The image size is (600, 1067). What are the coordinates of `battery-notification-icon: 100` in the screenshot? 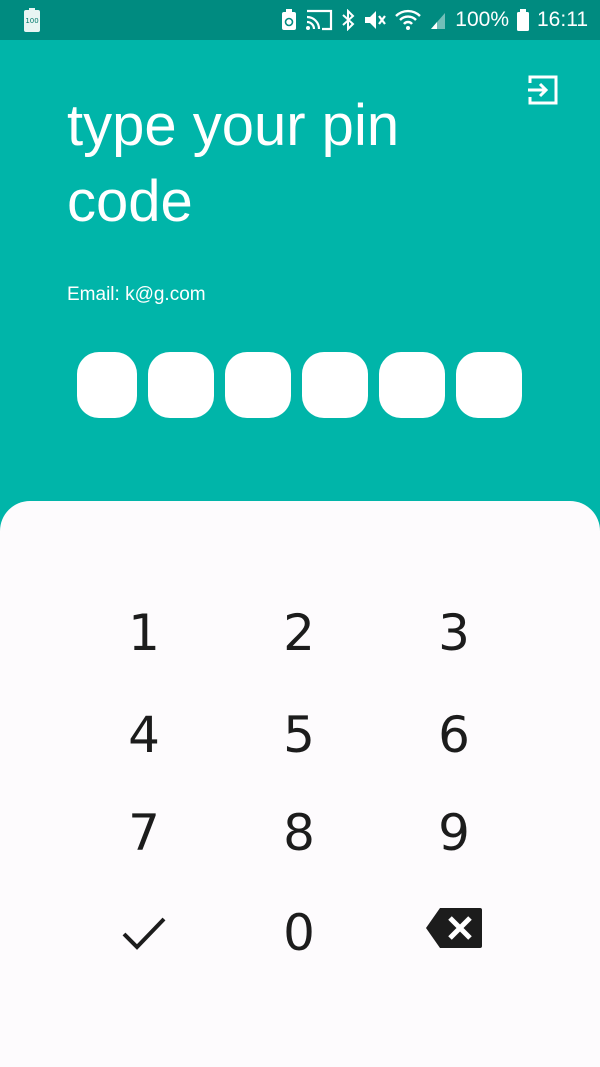 It's located at (32, 20).